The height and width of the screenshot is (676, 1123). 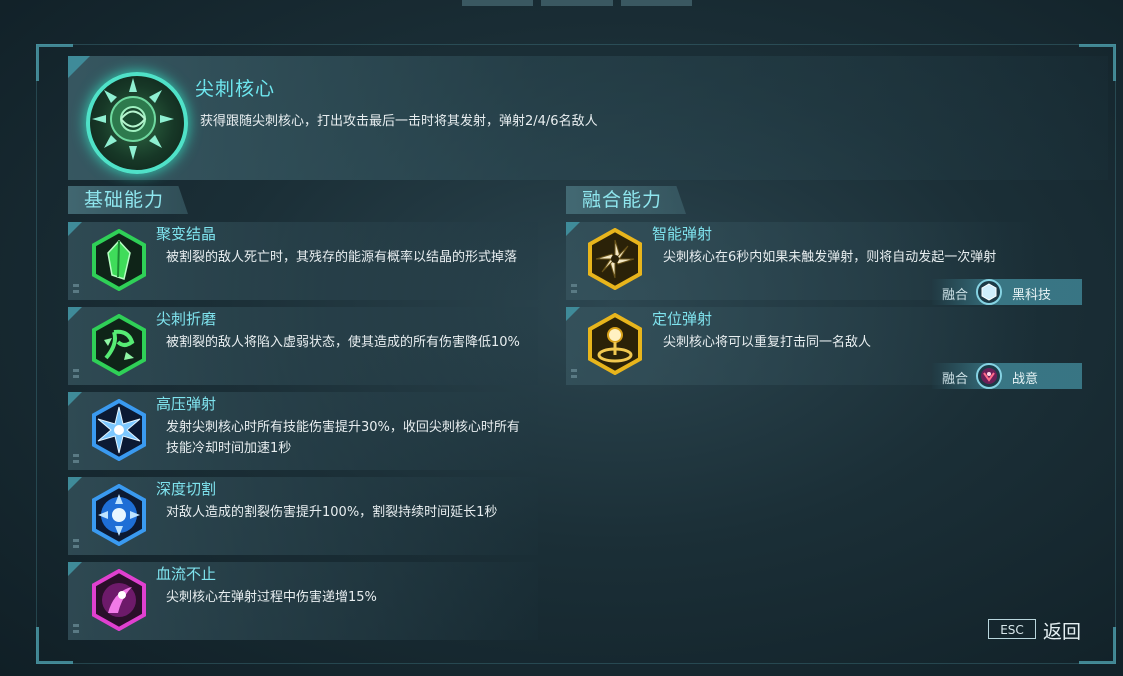 I want to click on skill-desc: 被割裂的敌人将陷入虚弱状态，使其造成的所有伤害降低10%, so click(x=343, y=342).